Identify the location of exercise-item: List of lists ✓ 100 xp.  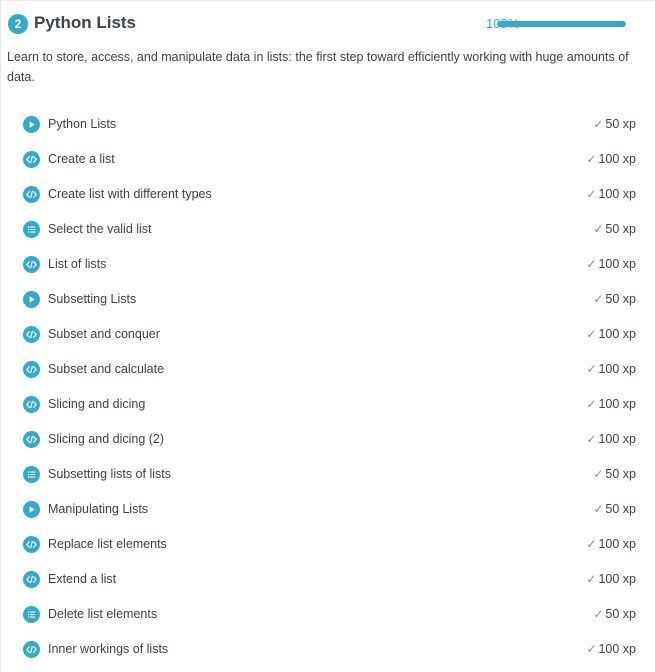
(328, 264).